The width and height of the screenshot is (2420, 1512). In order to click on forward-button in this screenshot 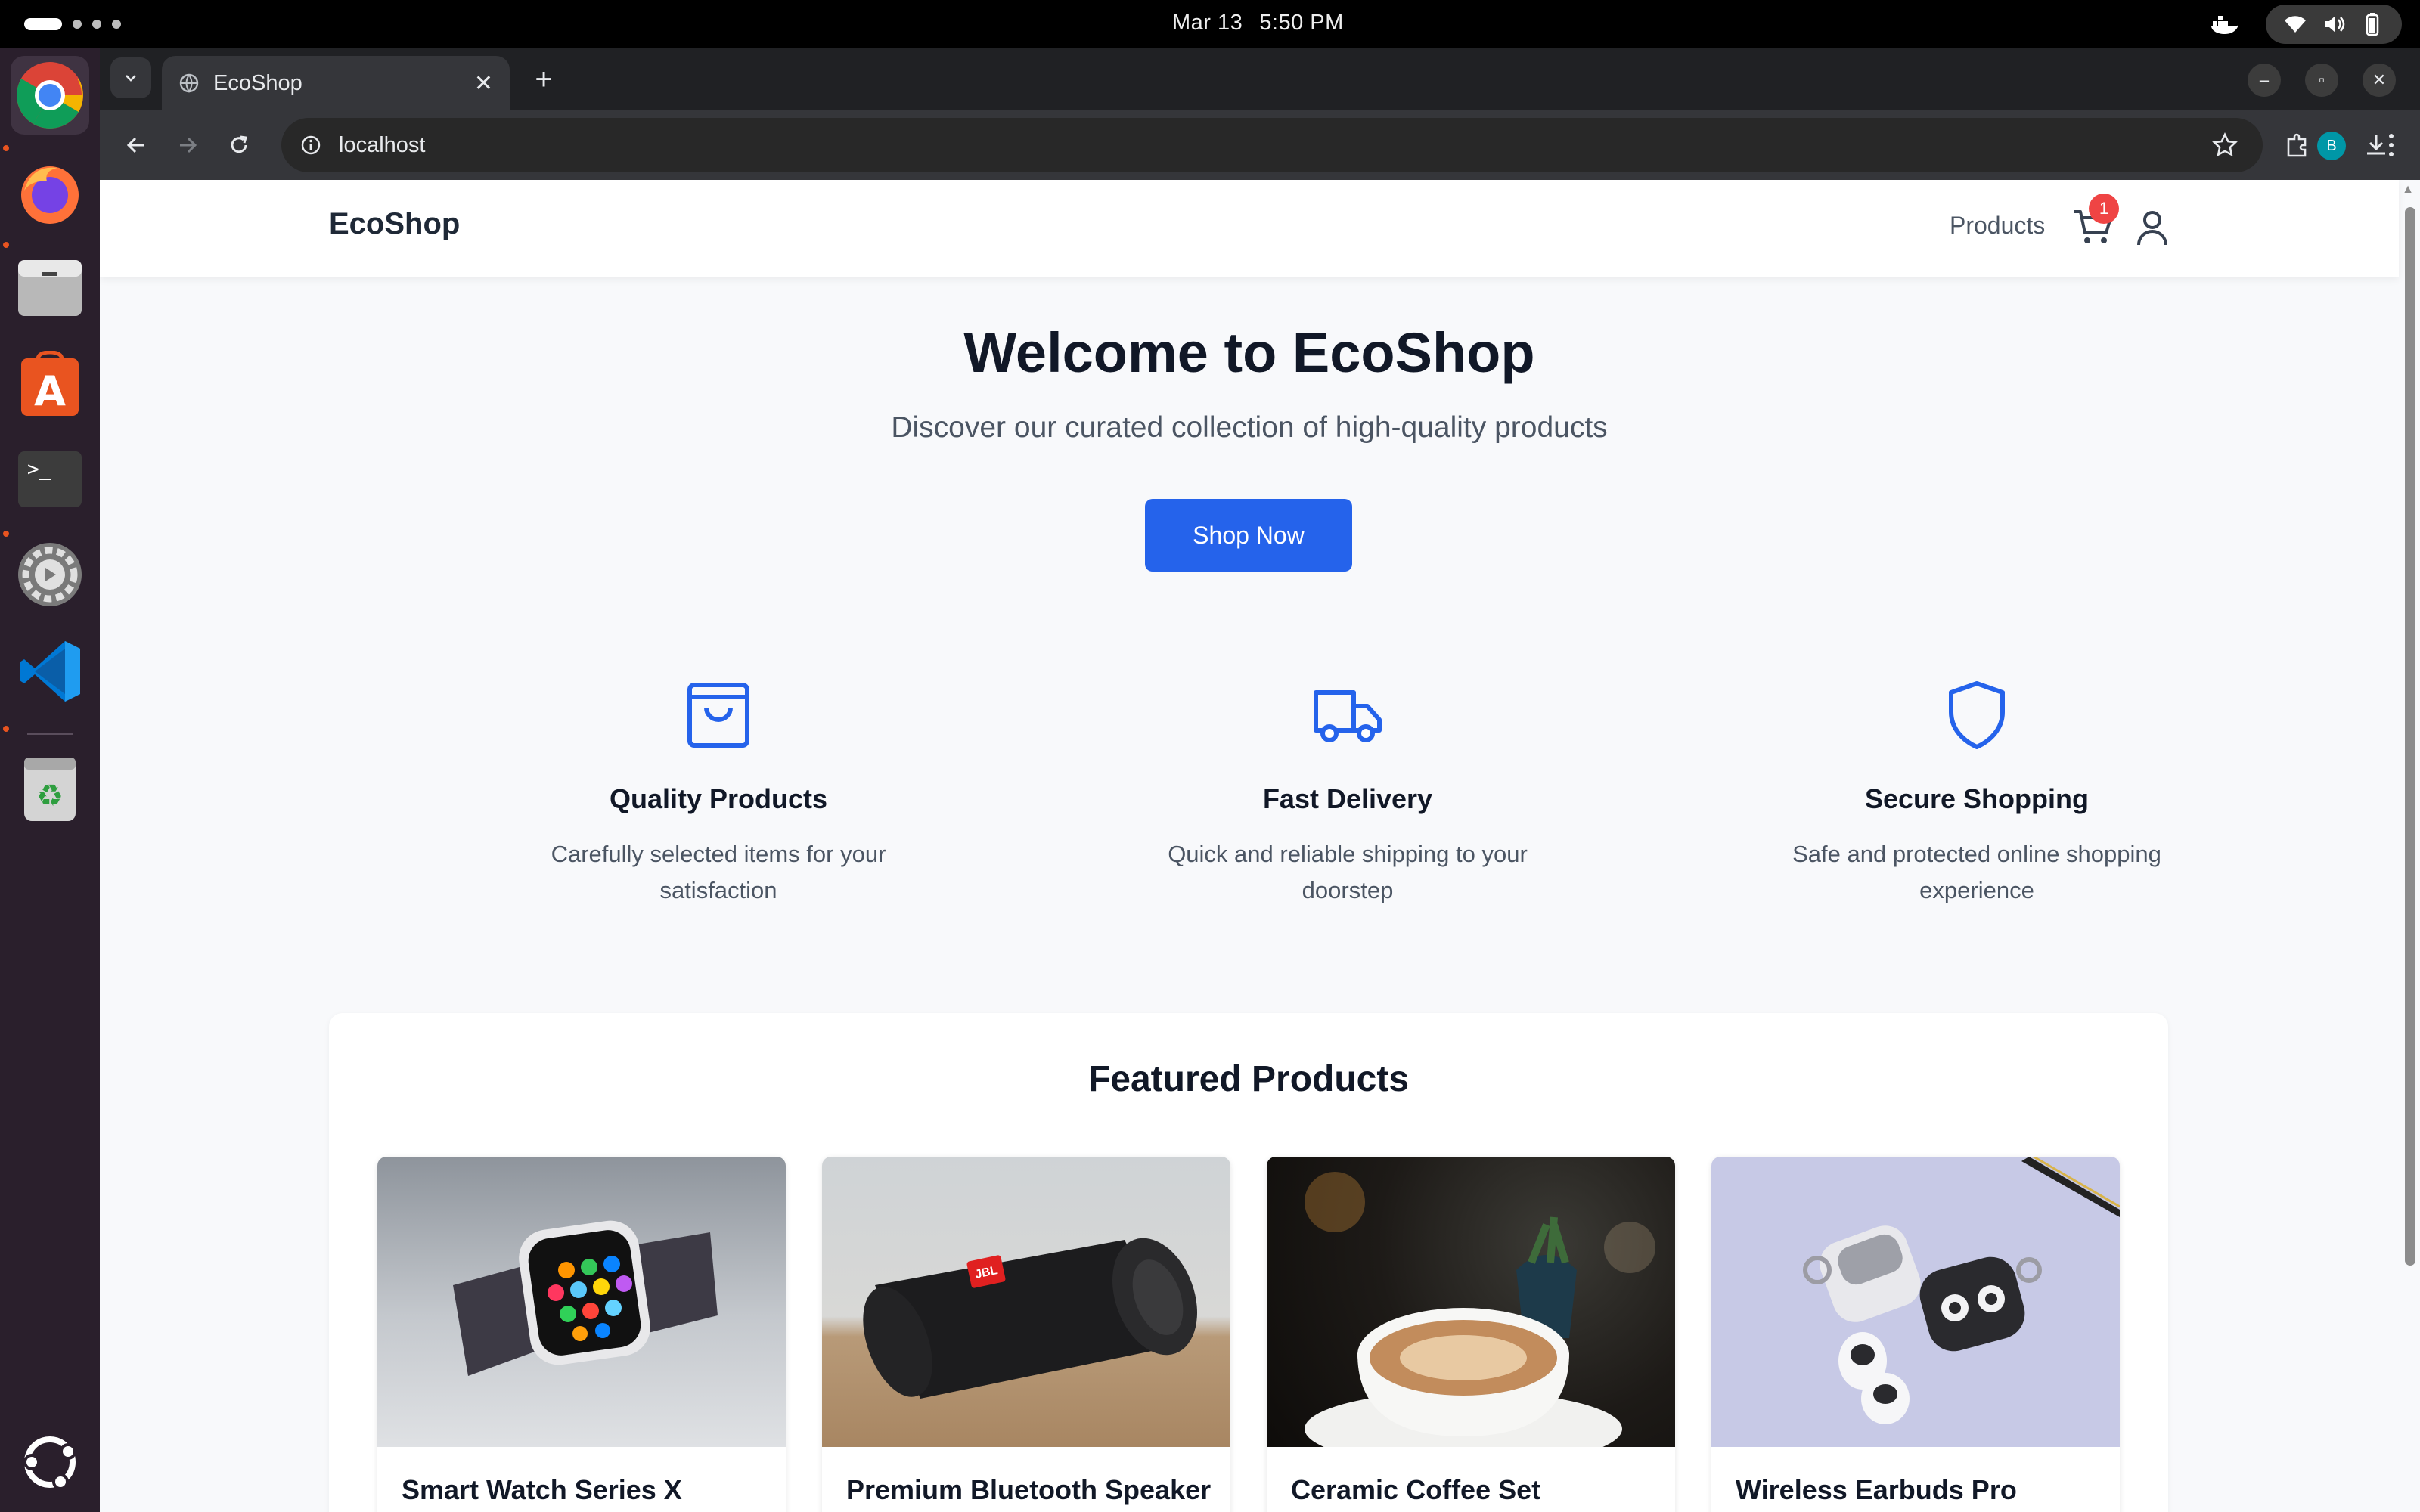, I will do `click(187, 145)`.